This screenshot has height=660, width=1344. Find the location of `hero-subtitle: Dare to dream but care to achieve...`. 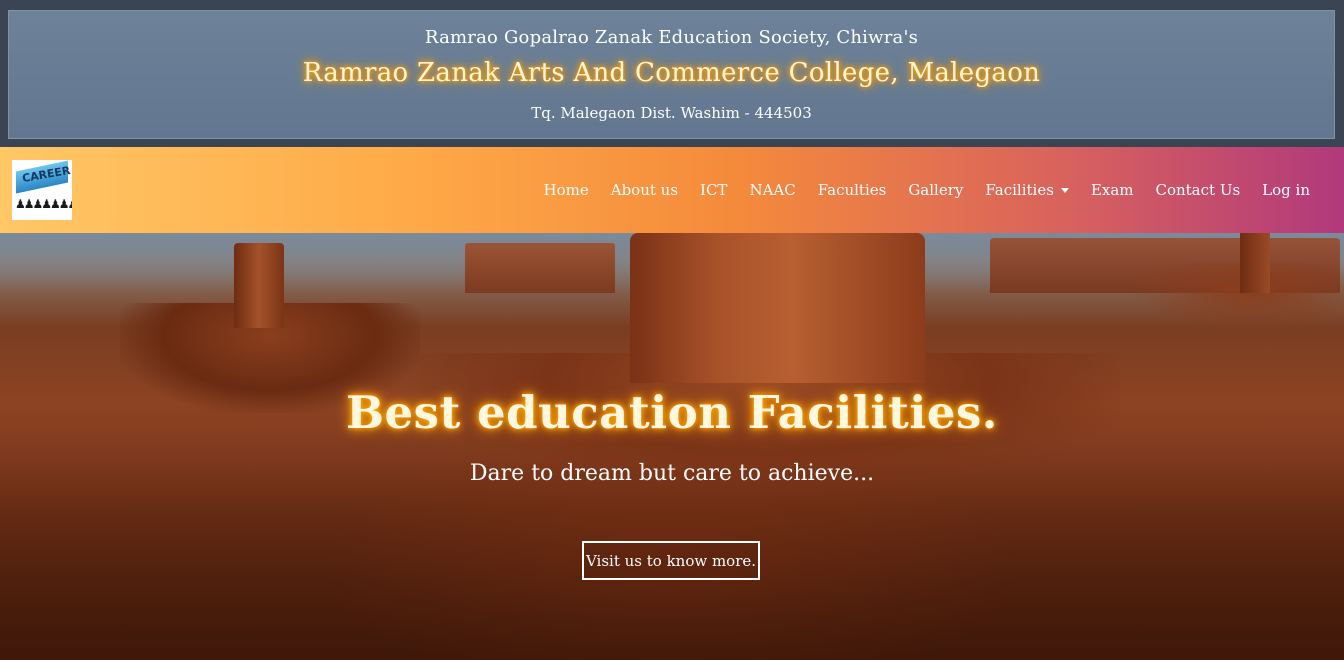

hero-subtitle: Dare to dream but care to achieve... is located at coordinates (672, 473).